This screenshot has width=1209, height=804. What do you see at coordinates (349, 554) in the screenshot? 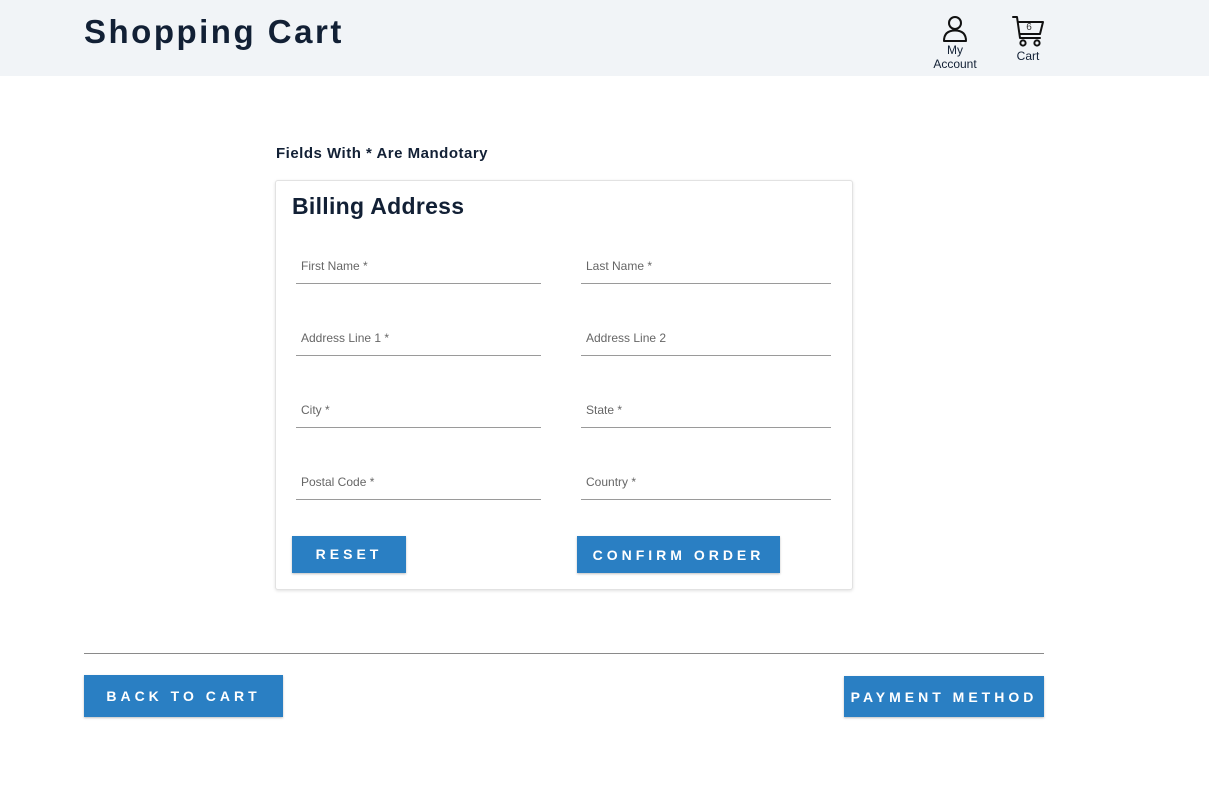
I see `reset-button: RESET` at bounding box center [349, 554].